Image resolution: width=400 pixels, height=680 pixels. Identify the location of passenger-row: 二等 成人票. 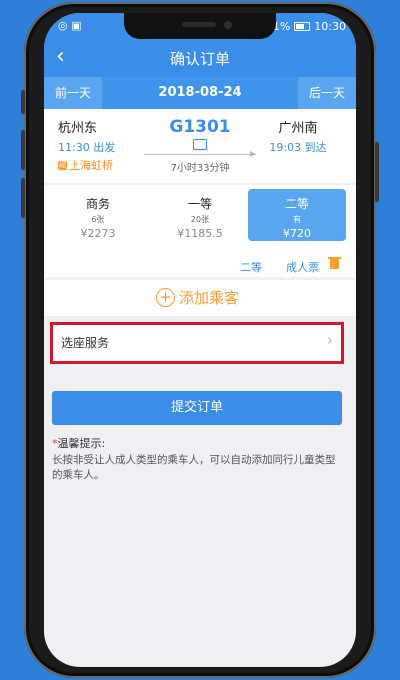
(200, 266).